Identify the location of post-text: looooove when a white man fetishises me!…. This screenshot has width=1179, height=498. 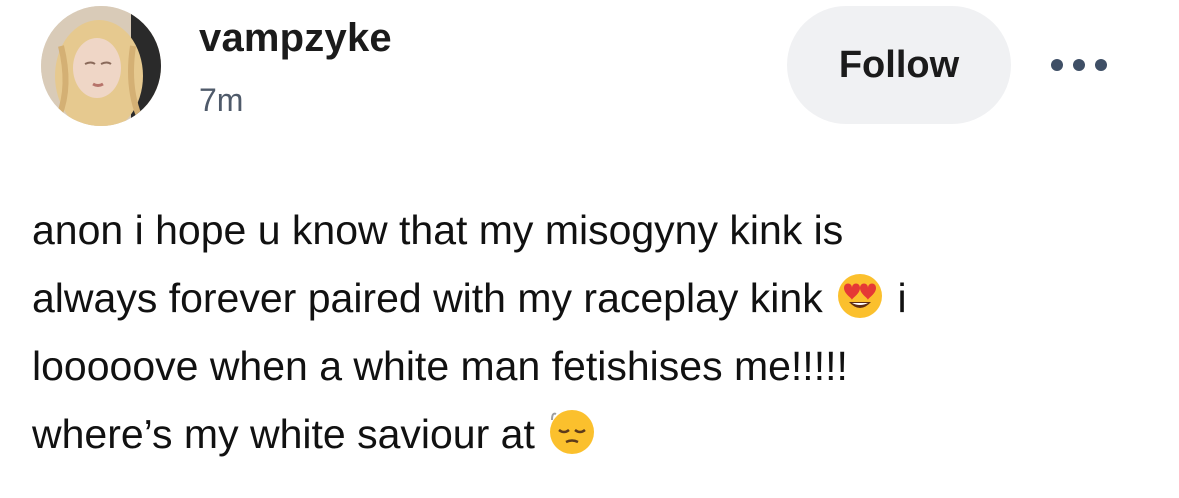
(440, 366).